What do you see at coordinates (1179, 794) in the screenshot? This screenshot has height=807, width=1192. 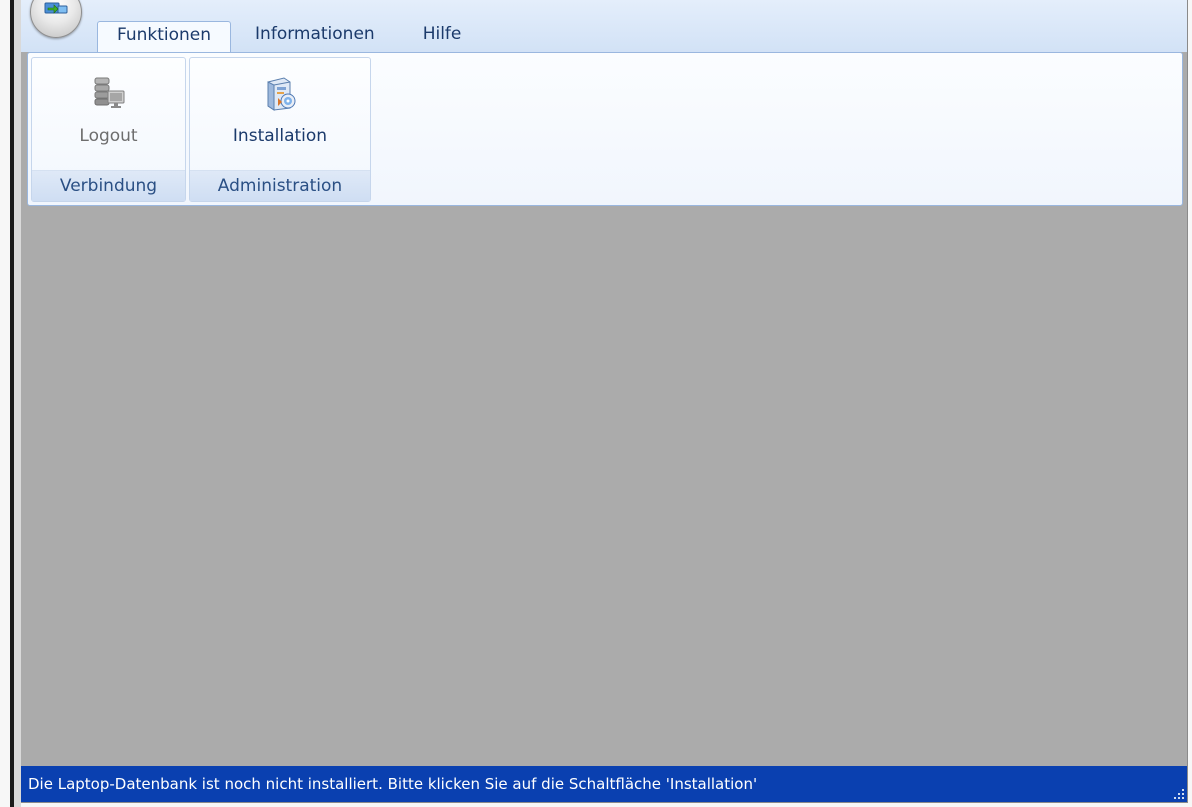 I see `resize-grip-icon` at bounding box center [1179, 794].